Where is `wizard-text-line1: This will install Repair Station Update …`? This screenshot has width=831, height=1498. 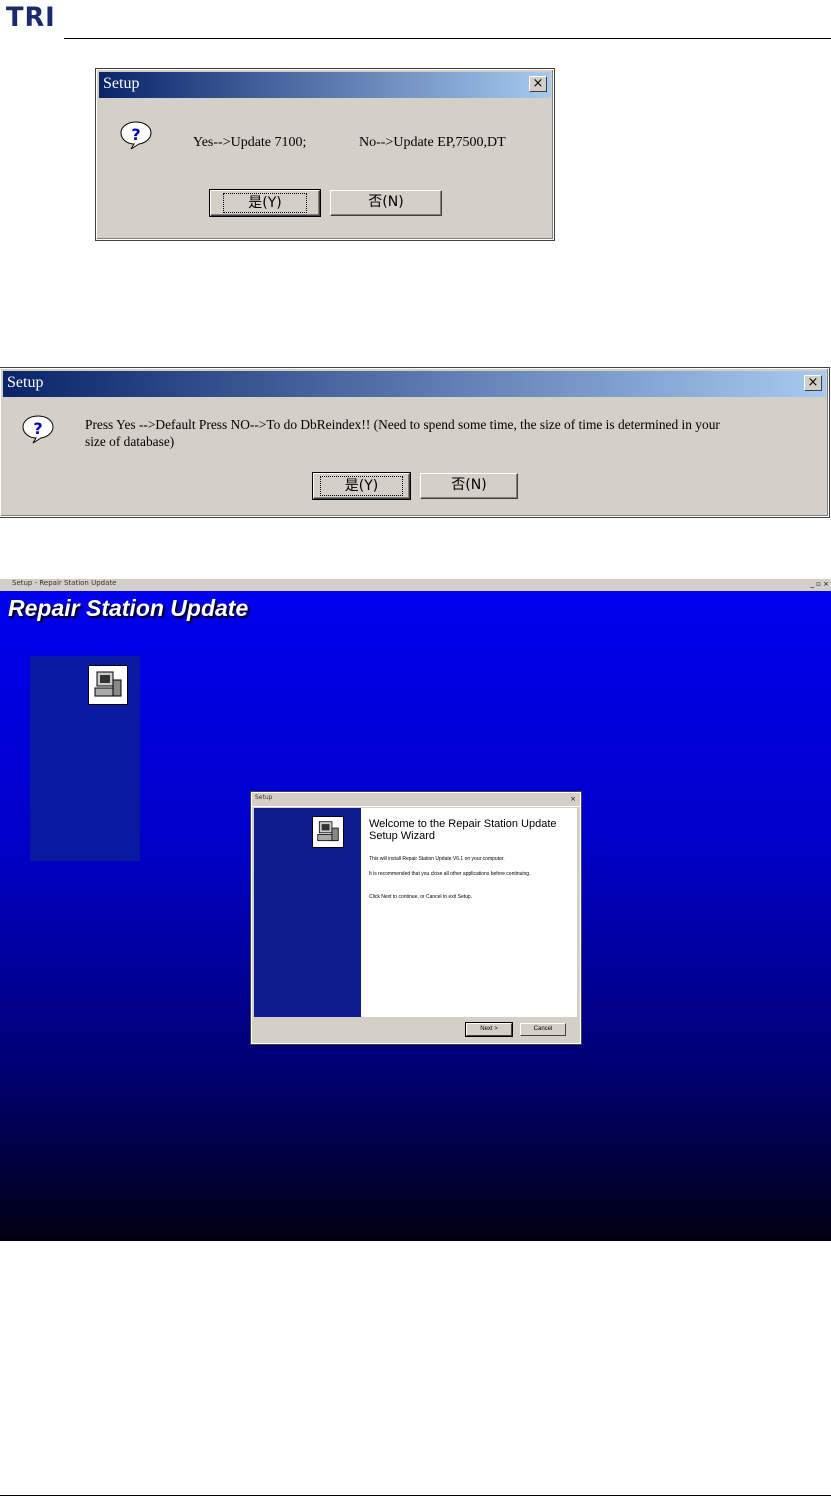 wizard-text-line1: This will install Repair Station Update … is located at coordinates (437, 859).